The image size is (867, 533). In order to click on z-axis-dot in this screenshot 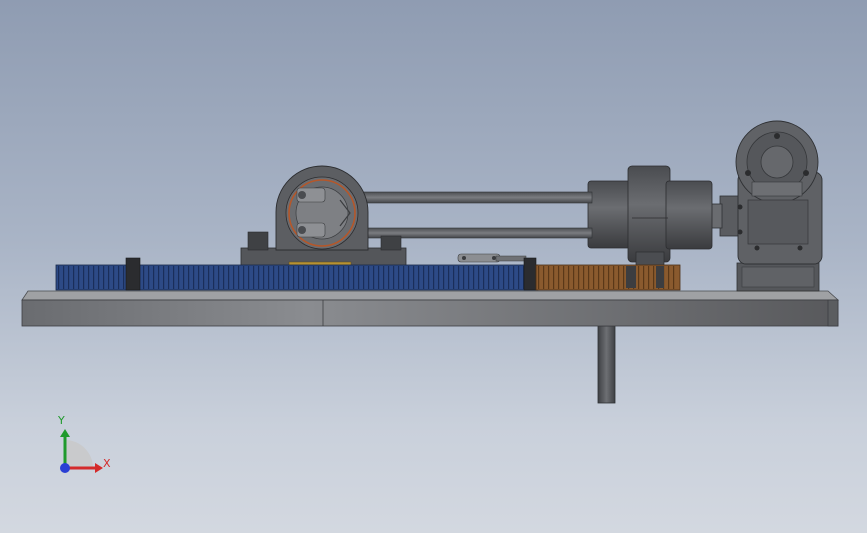, I will do `click(65, 468)`.